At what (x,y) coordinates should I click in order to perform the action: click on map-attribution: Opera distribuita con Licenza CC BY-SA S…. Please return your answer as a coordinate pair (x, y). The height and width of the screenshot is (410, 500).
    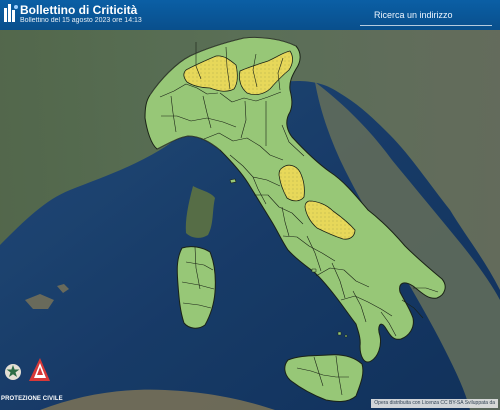
    Looking at the image, I should click on (434, 403).